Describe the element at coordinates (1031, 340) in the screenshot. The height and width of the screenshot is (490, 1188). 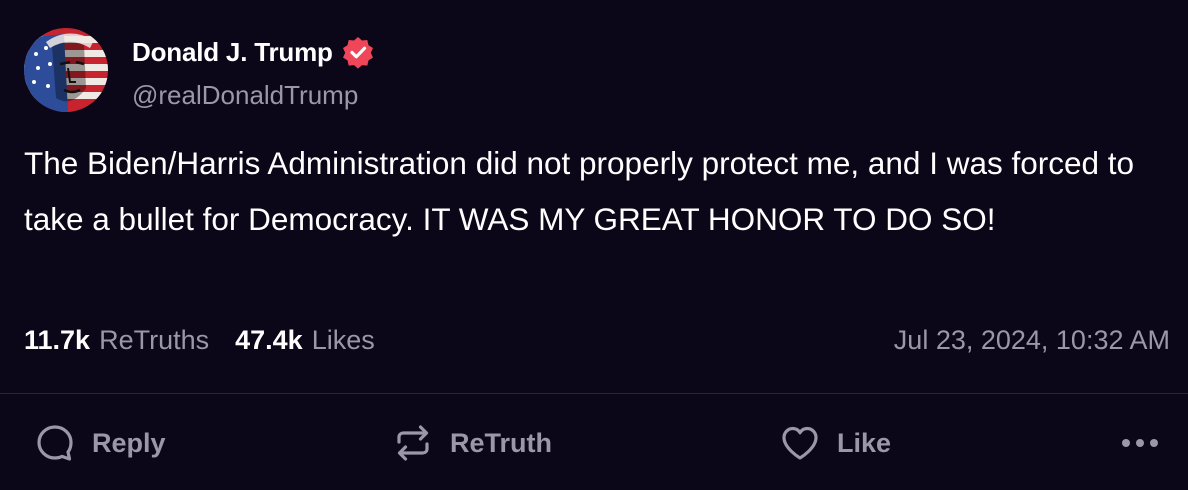
I see `post-timestamp: Jul 23, 2024, 10:32 AM` at that location.